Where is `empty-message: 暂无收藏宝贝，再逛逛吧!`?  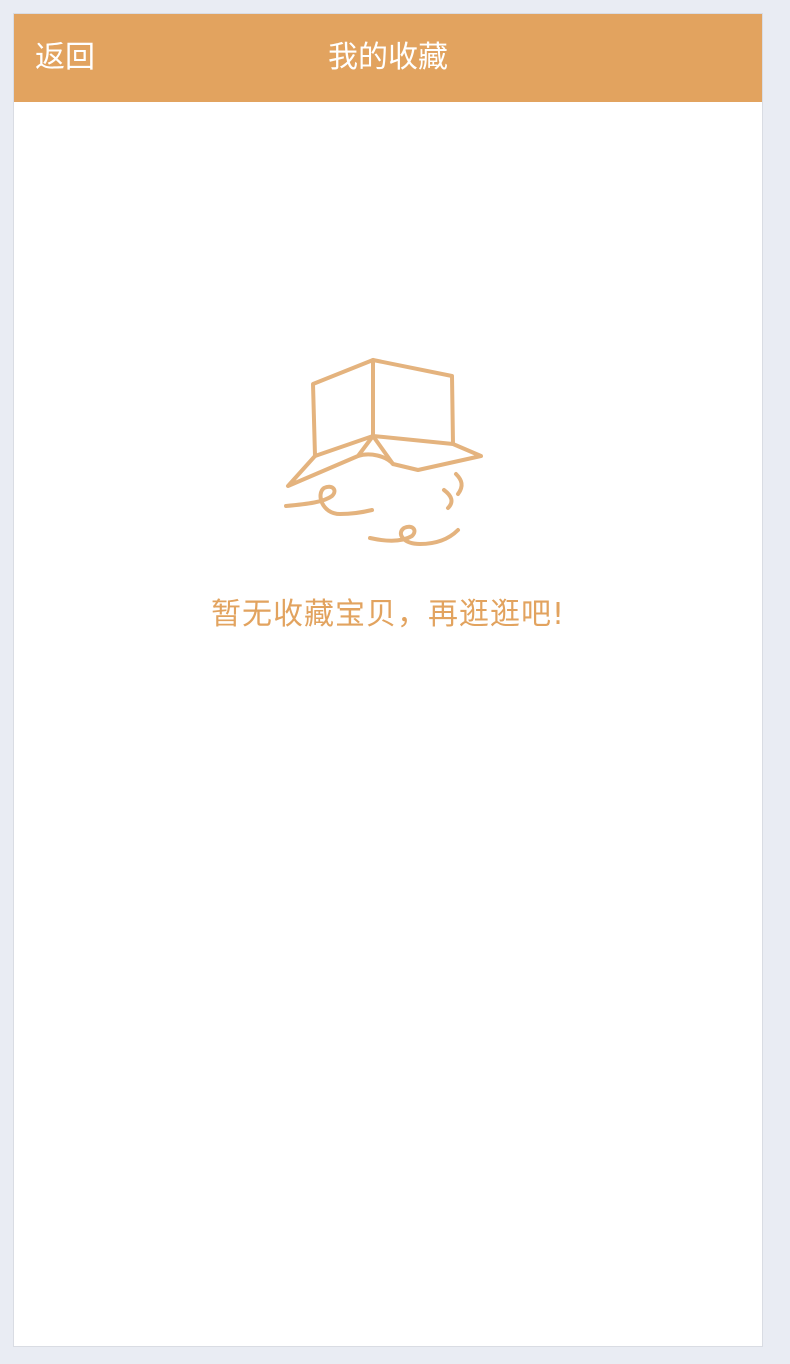 empty-message: 暂无收藏宝贝，再逛逛吧! is located at coordinates (388, 614).